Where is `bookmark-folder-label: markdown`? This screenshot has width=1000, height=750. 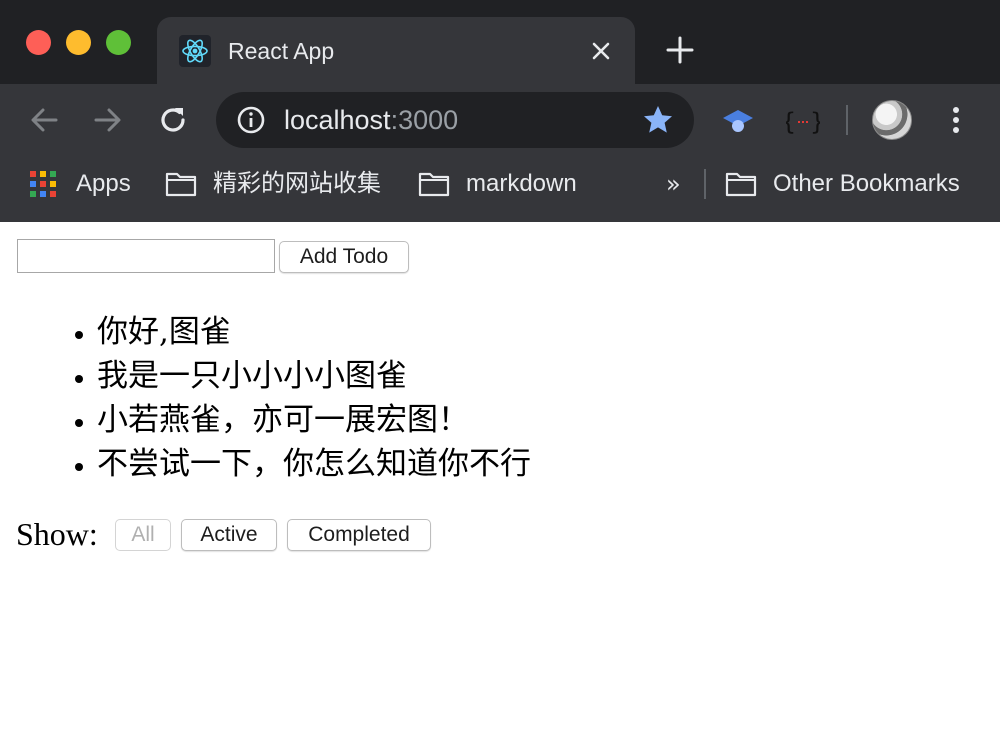 bookmark-folder-label: markdown is located at coordinates (521, 183).